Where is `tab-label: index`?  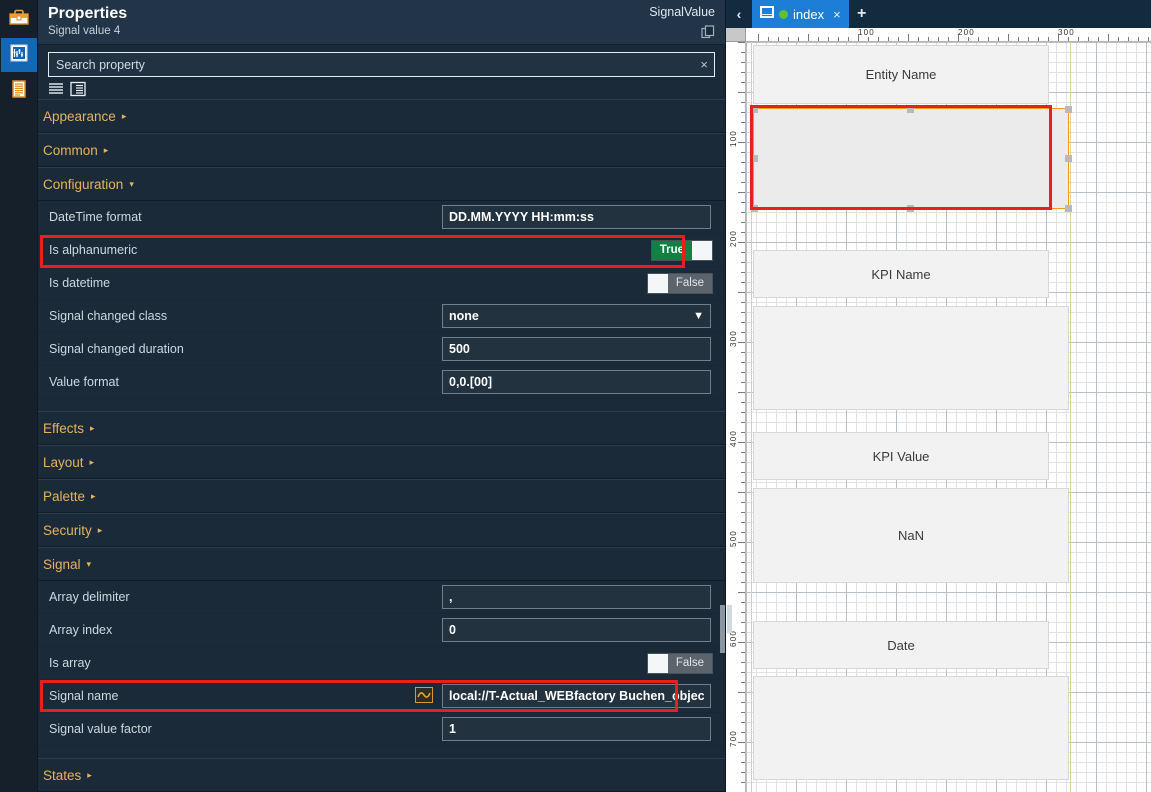
tab-label: index is located at coordinates (809, 14).